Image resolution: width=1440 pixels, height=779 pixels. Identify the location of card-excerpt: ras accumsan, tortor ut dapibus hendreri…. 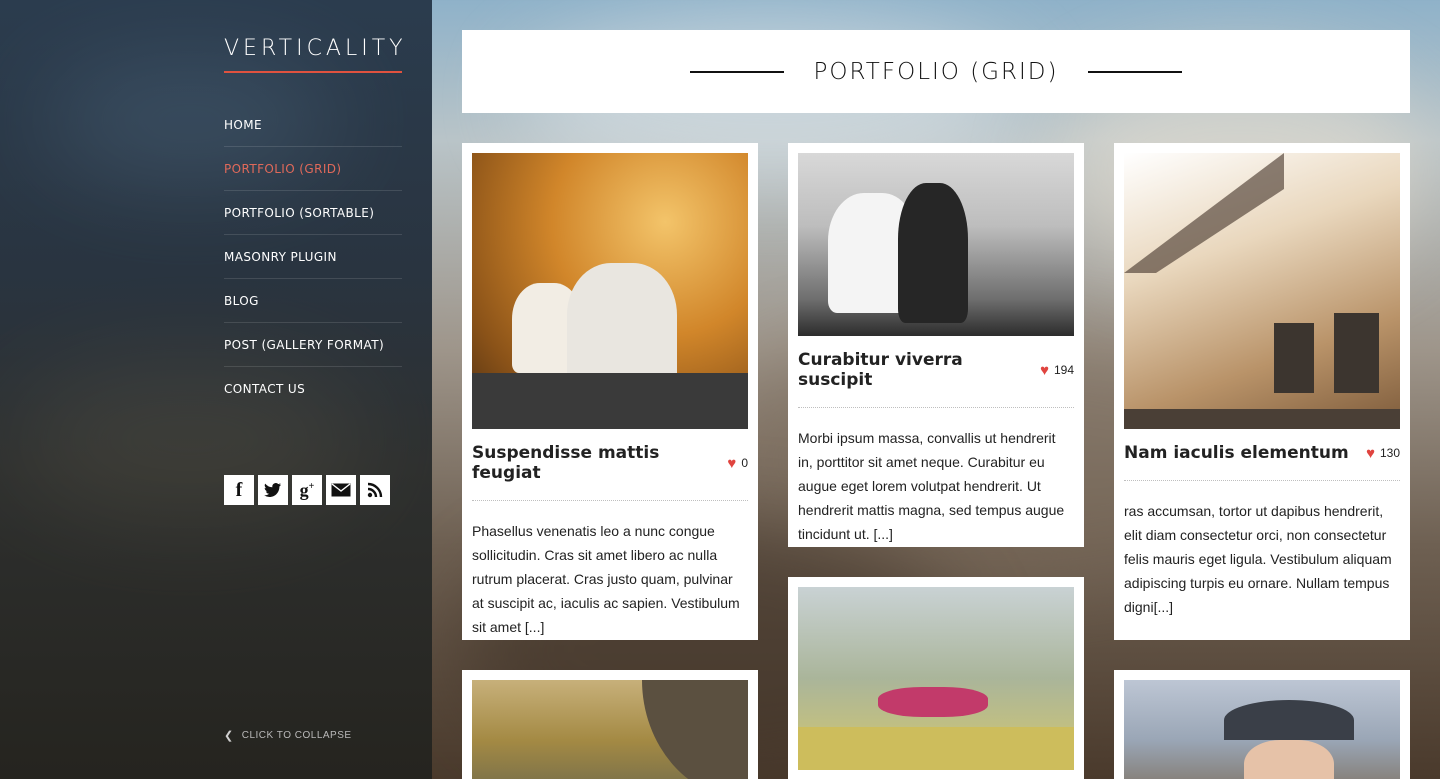
(1258, 559).